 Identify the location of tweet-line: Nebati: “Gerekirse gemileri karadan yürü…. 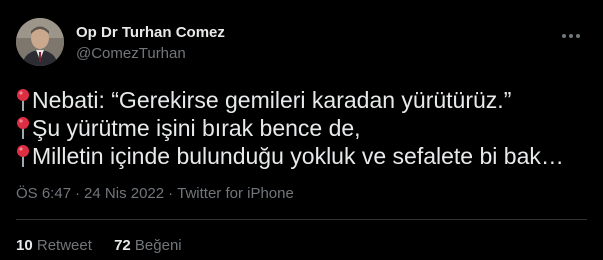
(306, 100).